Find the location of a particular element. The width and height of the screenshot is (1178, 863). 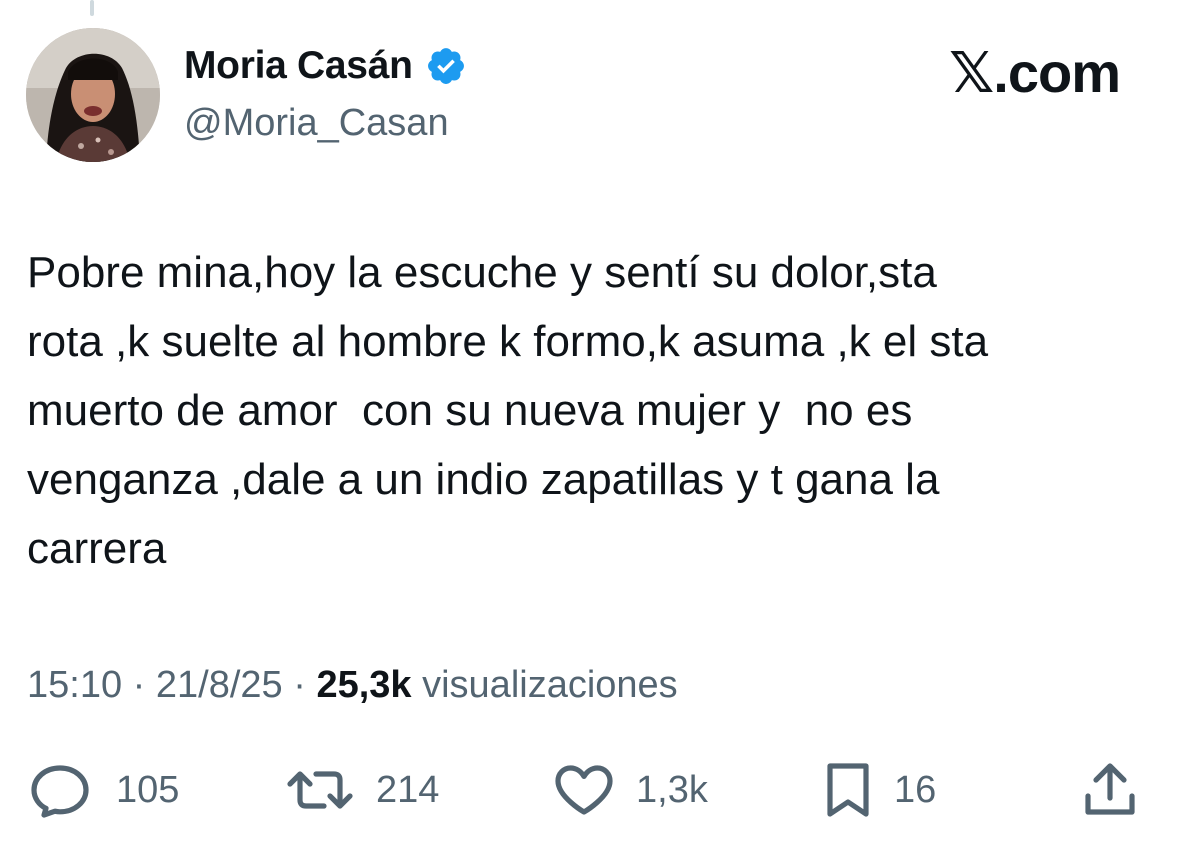

share-button is located at coordinates (1110, 790).